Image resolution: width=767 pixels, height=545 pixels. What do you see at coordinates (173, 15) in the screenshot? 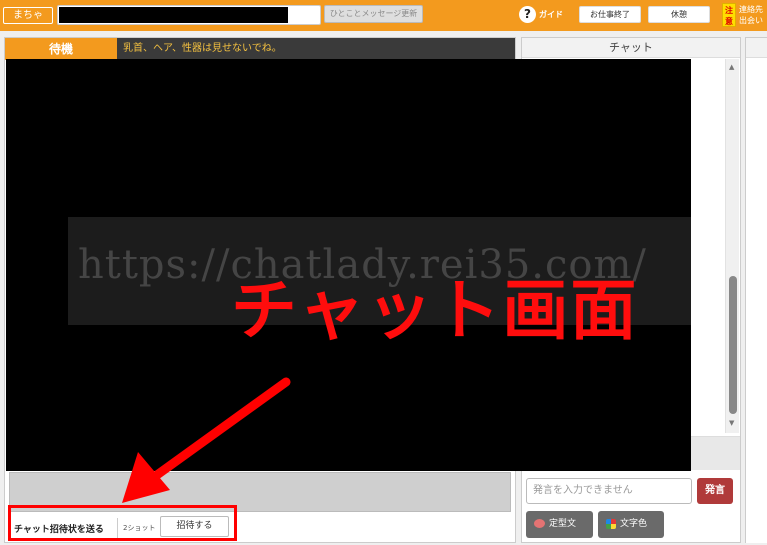
I see `redacted-message-text` at bounding box center [173, 15].